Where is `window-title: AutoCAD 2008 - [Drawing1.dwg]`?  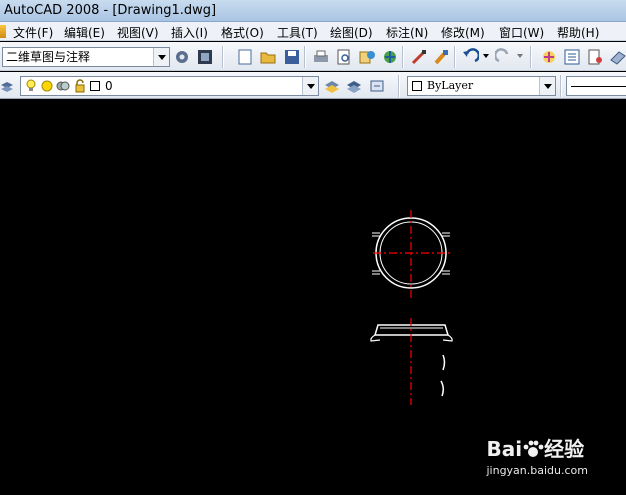 window-title: AutoCAD 2008 - [Drawing1.dwg] is located at coordinates (110, 10).